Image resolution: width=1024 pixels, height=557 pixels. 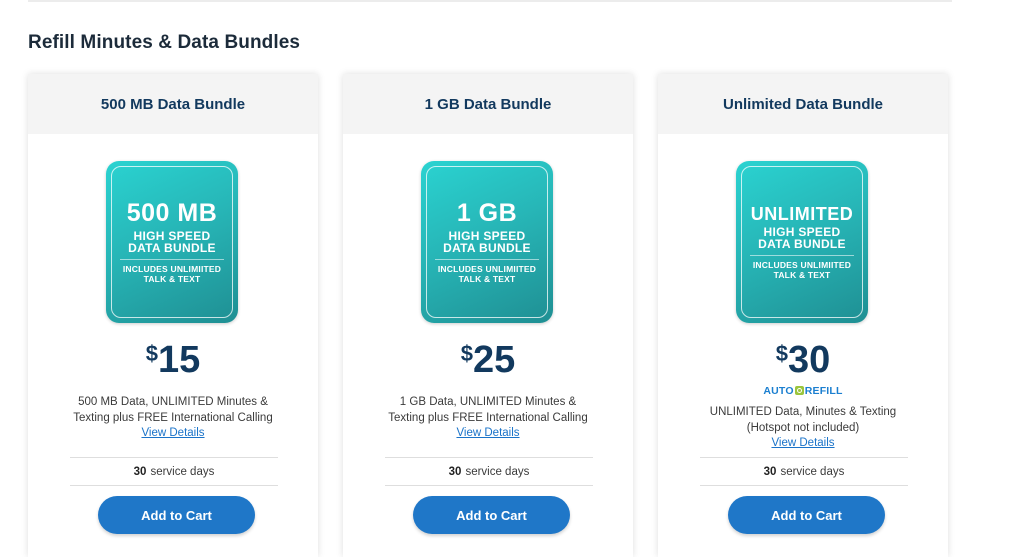 What do you see at coordinates (164, 42) in the screenshot?
I see `section-title: Refill Minutes & Data Bundles` at bounding box center [164, 42].